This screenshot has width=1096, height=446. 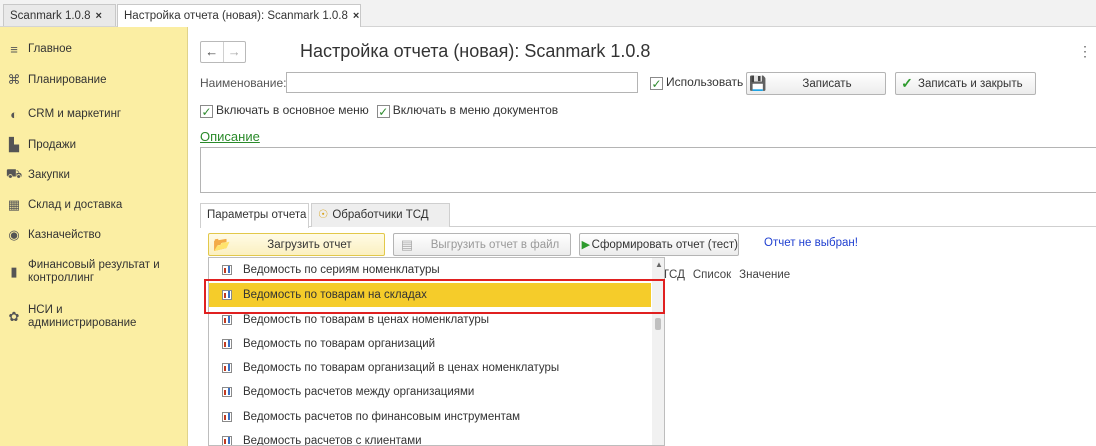 What do you see at coordinates (673, 275) in the screenshot?
I see `column-tsd: ТСД` at bounding box center [673, 275].